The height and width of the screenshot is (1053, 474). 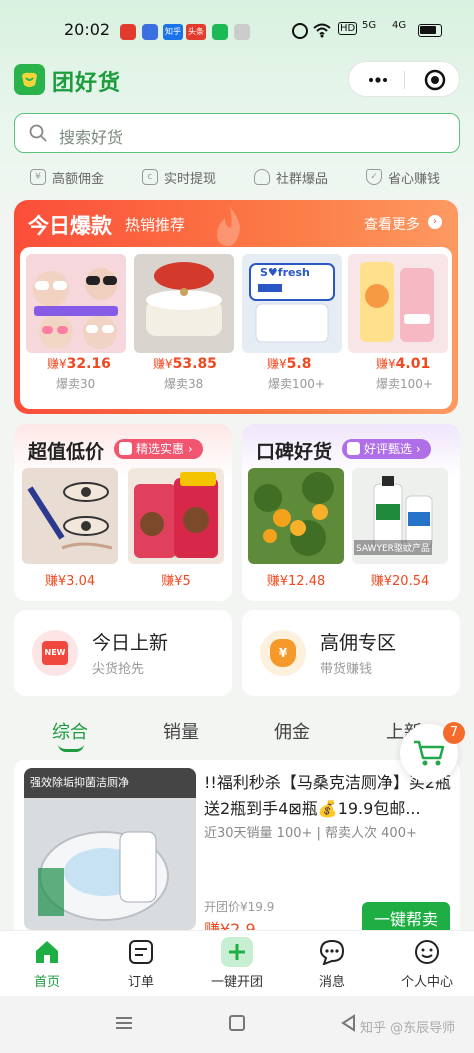 What do you see at coordinates (130, 643) in the screenshot?
I see `banner-title: 今日上新` at bounding box center [130, 643].